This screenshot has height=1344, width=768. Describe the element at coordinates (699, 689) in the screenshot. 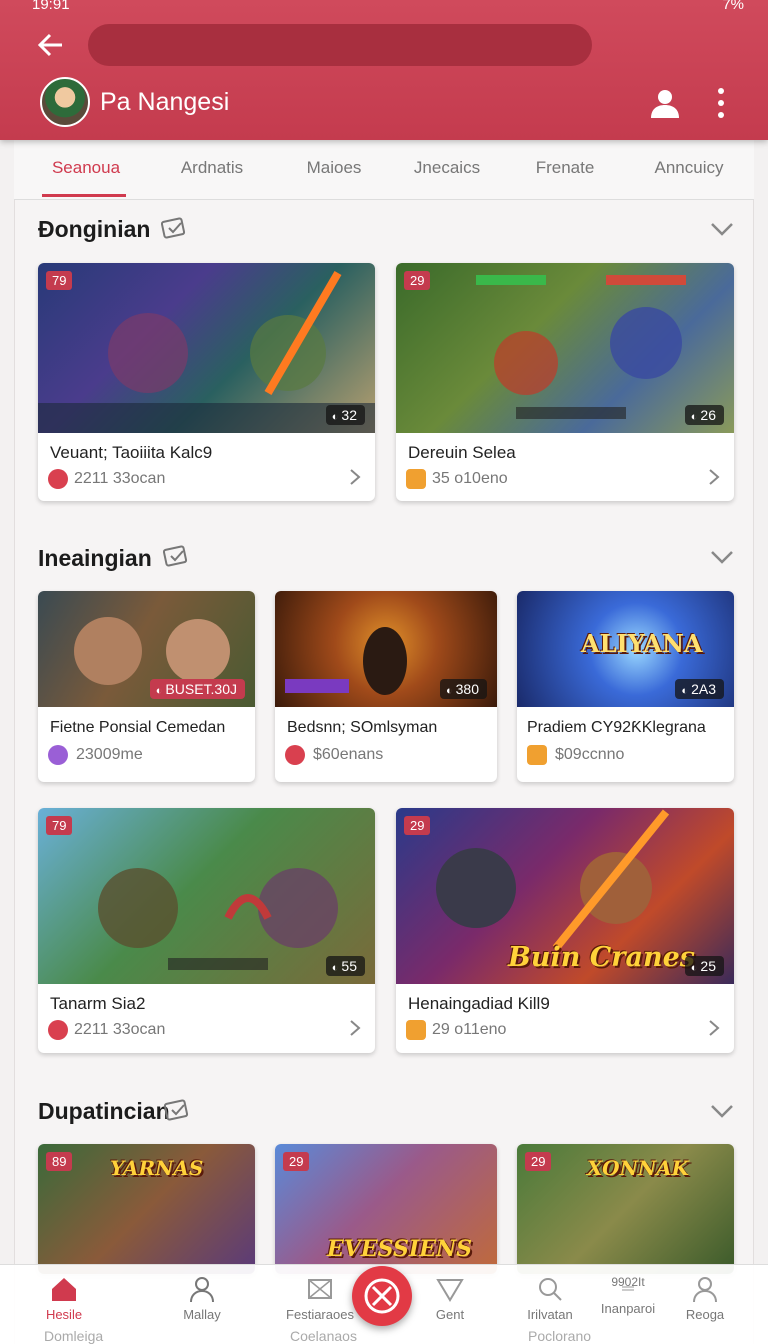

I see `player-count: 2A3` at that location.